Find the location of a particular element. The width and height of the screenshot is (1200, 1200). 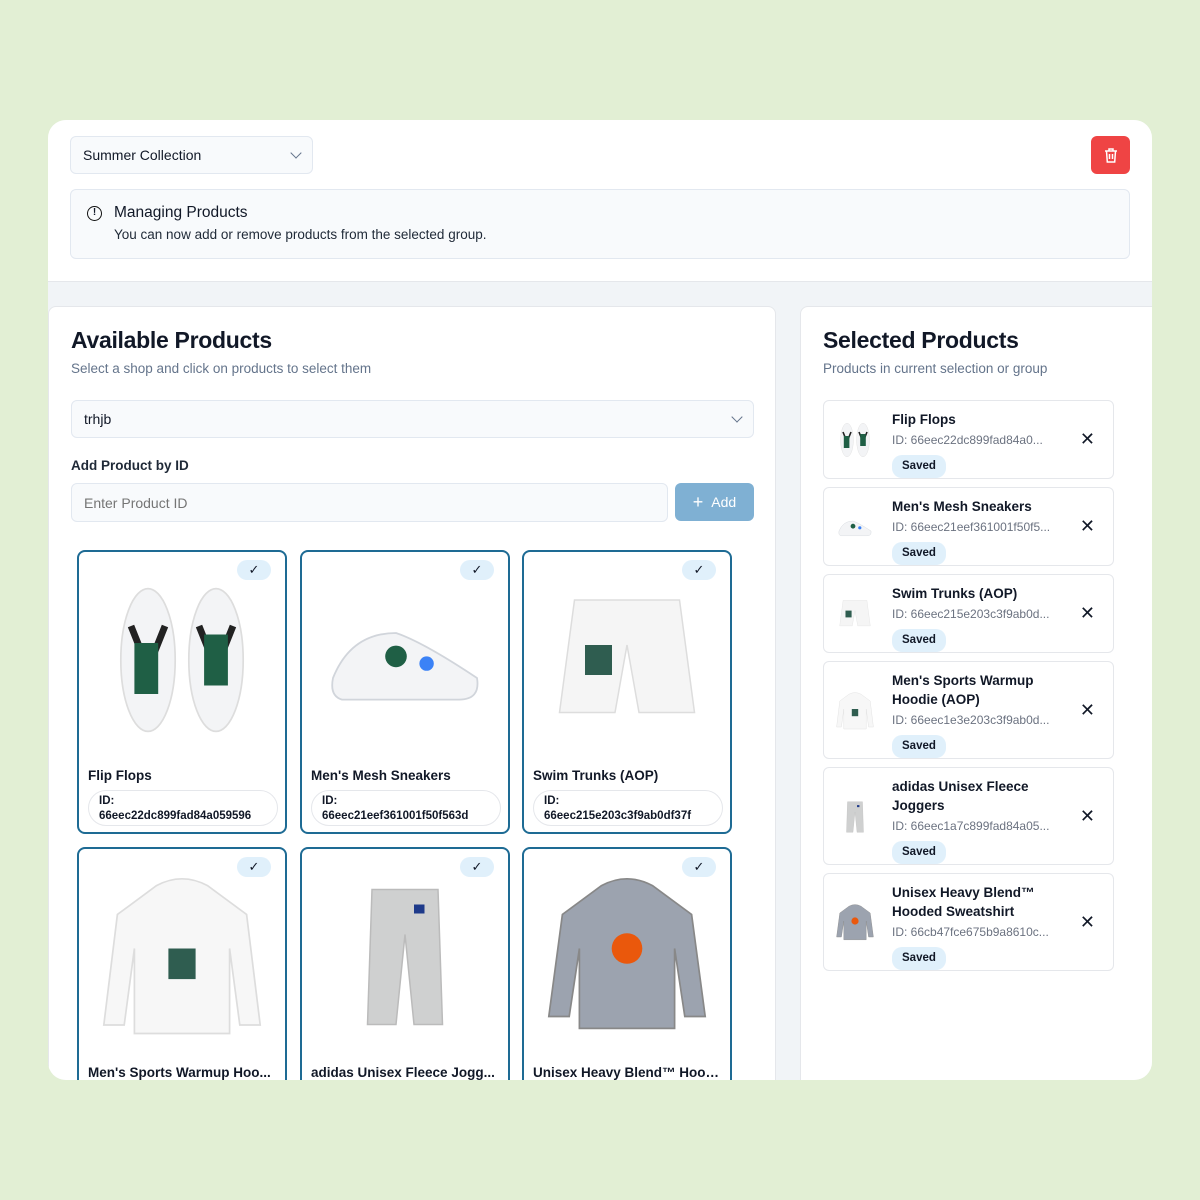

item-name: Flip Flops is located at coordinates (924, 419).